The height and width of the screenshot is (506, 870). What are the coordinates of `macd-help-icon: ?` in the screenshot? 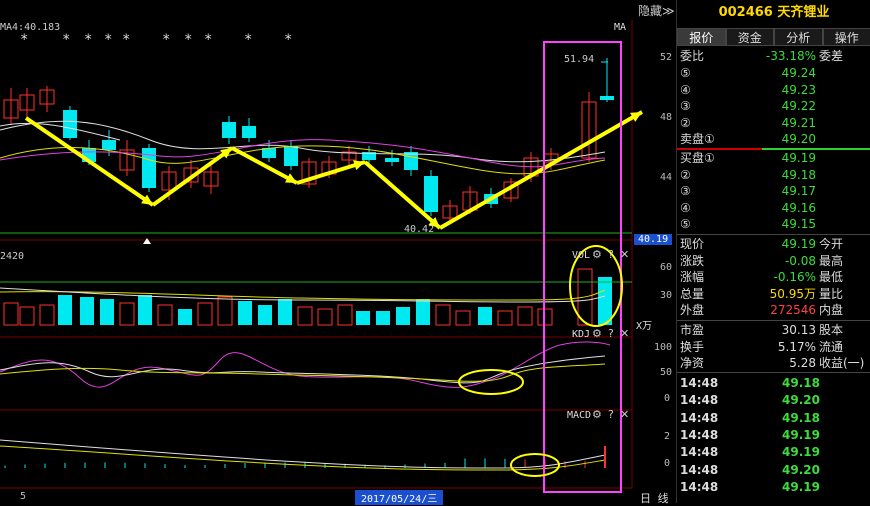 It's located at (611, 414).